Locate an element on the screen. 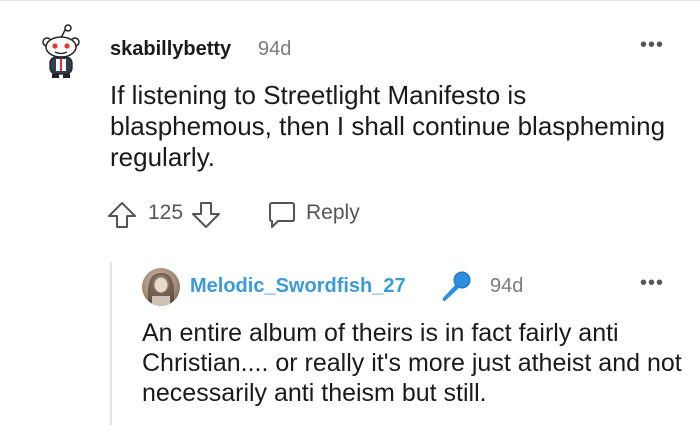 Image resolution: width=700 pixels, height=425 pixels. upvote-arrow-icon is located at coordinates (122, 215).